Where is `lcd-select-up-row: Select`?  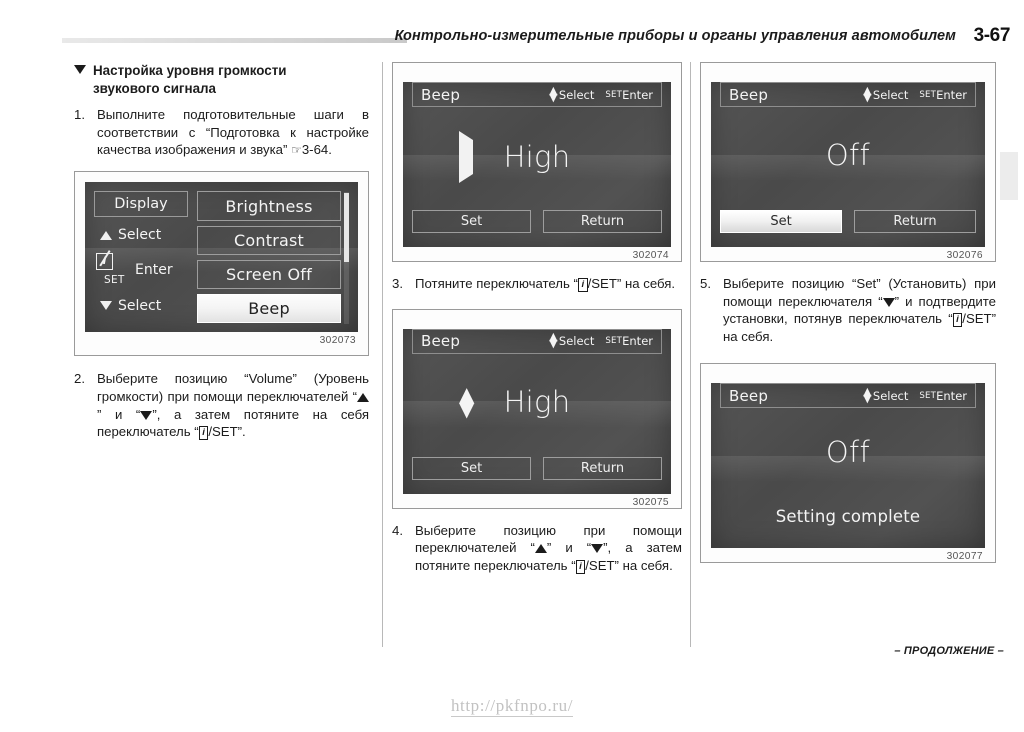 lcd-select-up-row: Select is located at coordinates (141, 234).